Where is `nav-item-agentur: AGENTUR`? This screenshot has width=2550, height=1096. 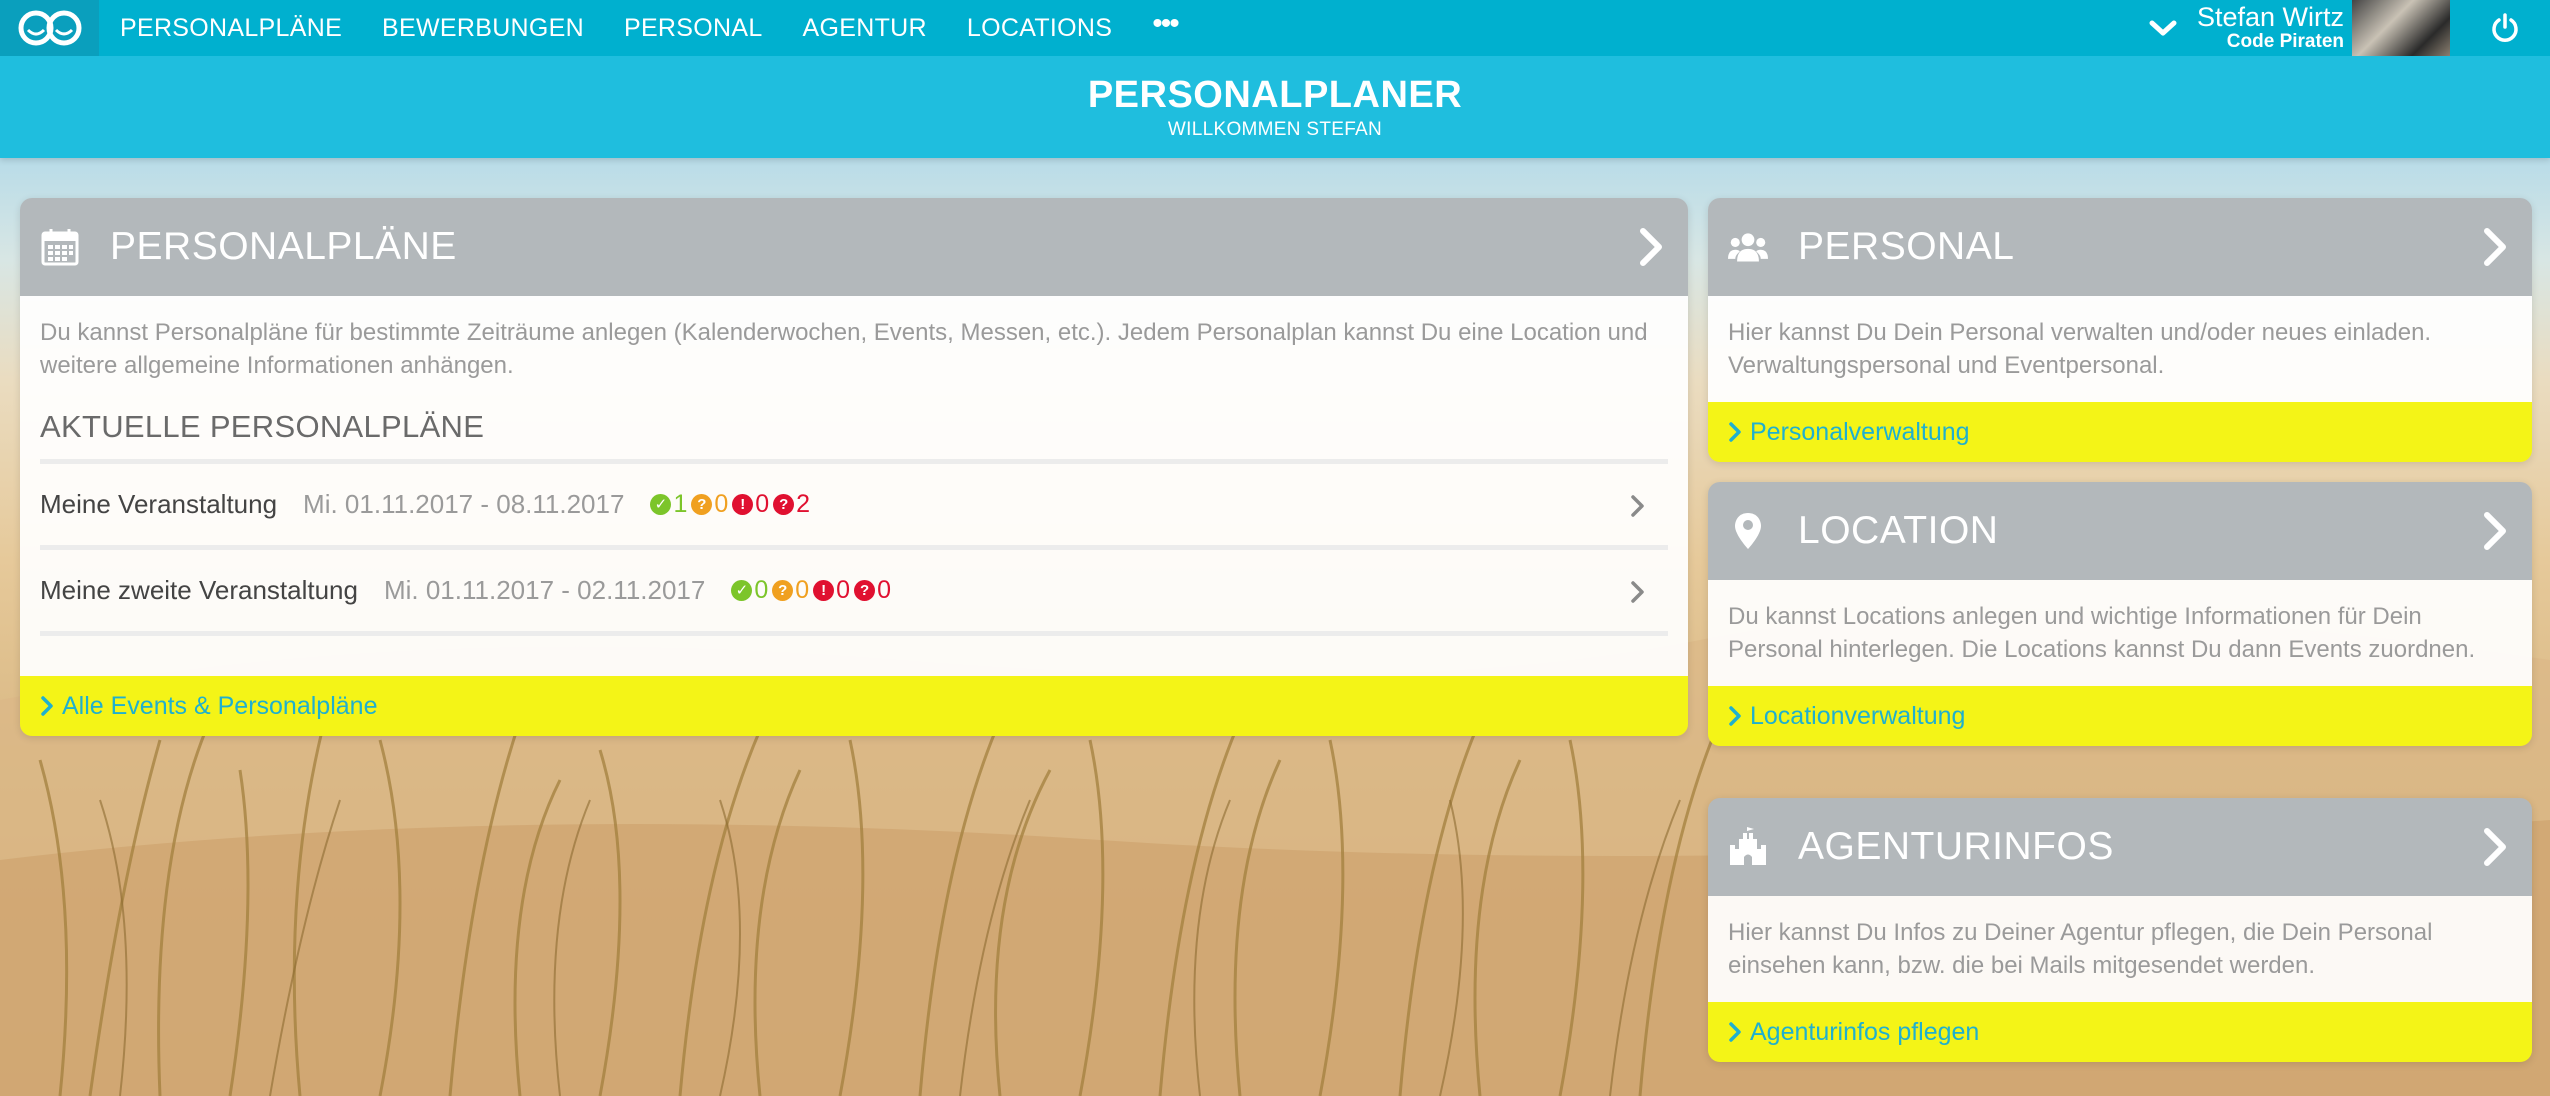 nav-item-agentur: AGENTUR is located at coordinates (865, 28).